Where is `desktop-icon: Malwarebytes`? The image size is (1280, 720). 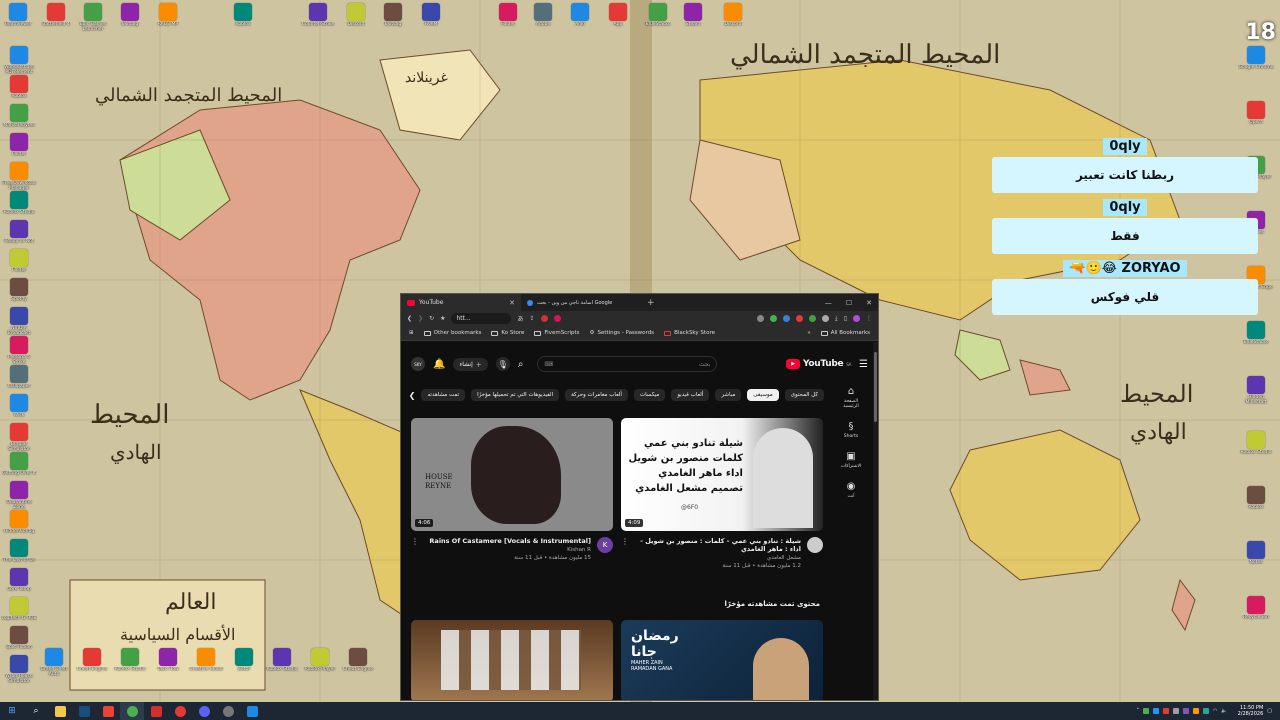 desktop-icon: Malwarebytes is located at coordinates (19, 118).